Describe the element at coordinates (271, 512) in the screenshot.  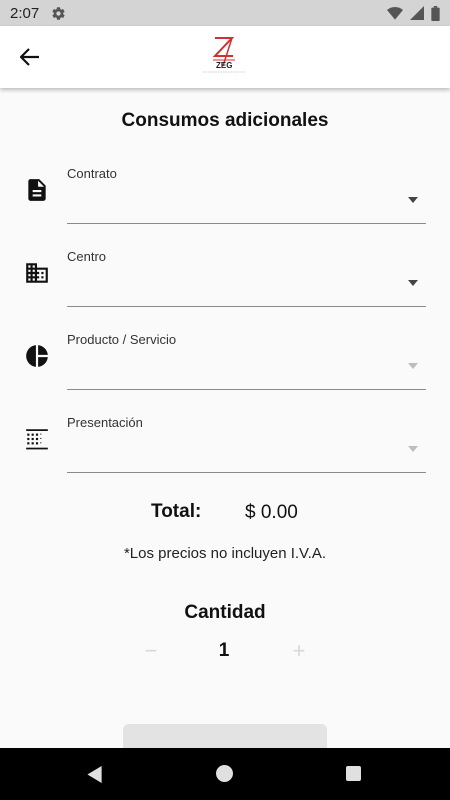
I see `total-value: $ 0.00` at that location.